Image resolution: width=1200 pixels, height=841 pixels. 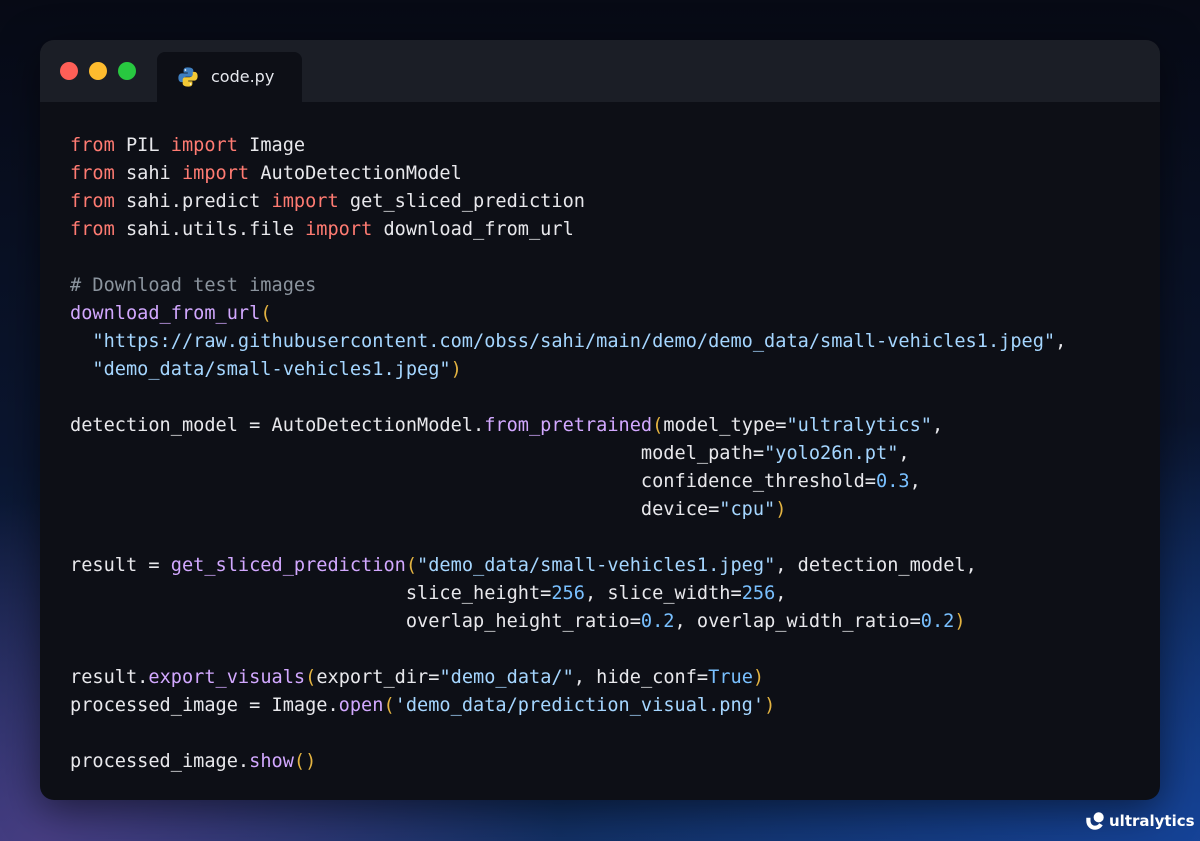 I want to click on code-text: , detection_model,, so click(x=876, y=565).